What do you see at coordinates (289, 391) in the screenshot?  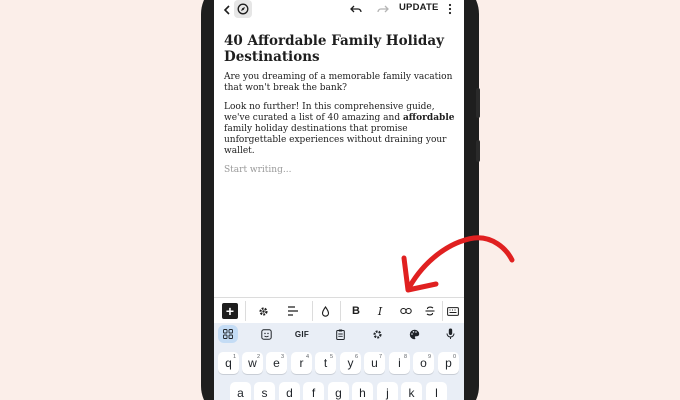 I see `key-d: d` at bounding box center [289, 391].